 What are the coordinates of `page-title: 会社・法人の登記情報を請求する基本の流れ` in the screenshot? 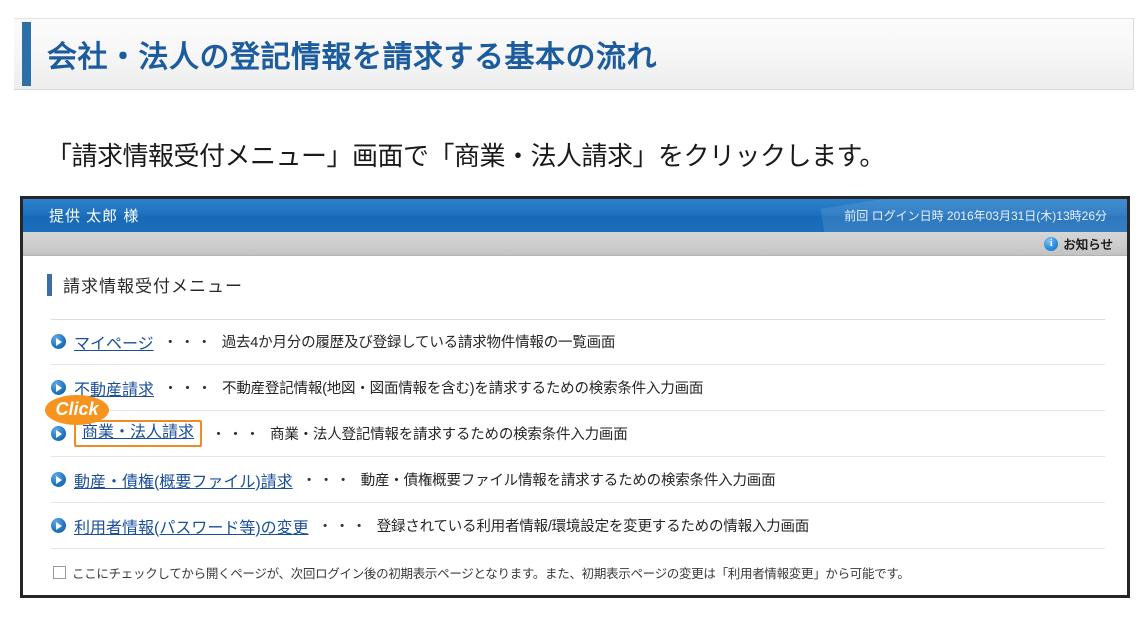 It's located at (352, 57).